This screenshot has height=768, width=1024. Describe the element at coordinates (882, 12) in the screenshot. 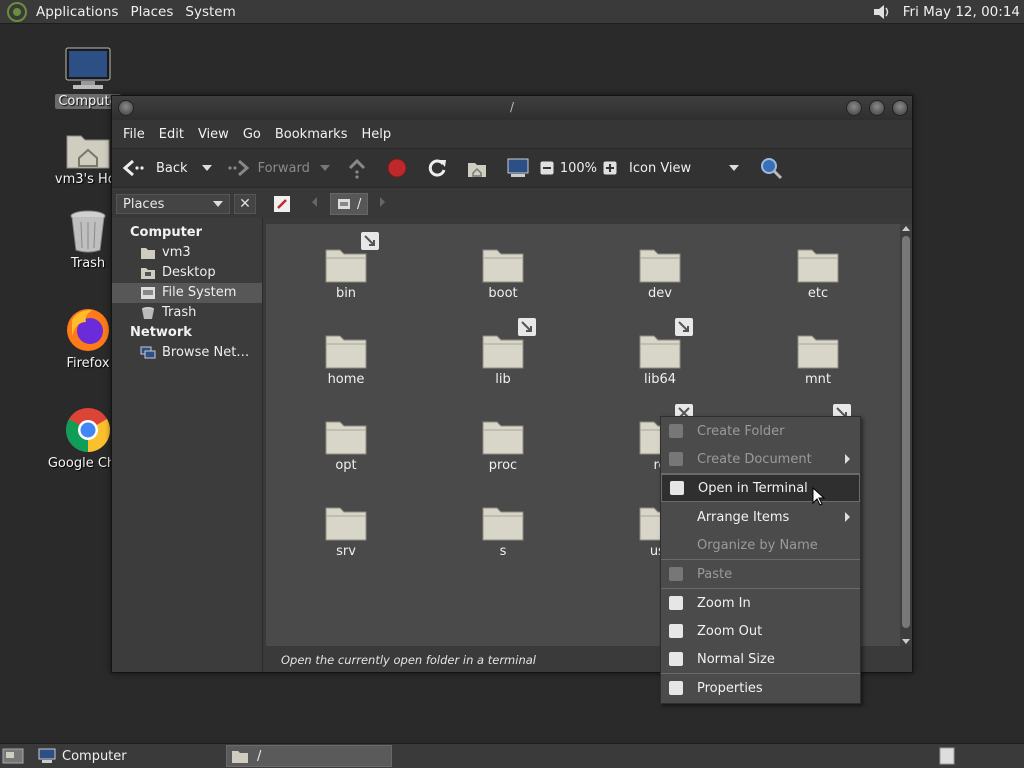

I see `volume-icon` at that location.